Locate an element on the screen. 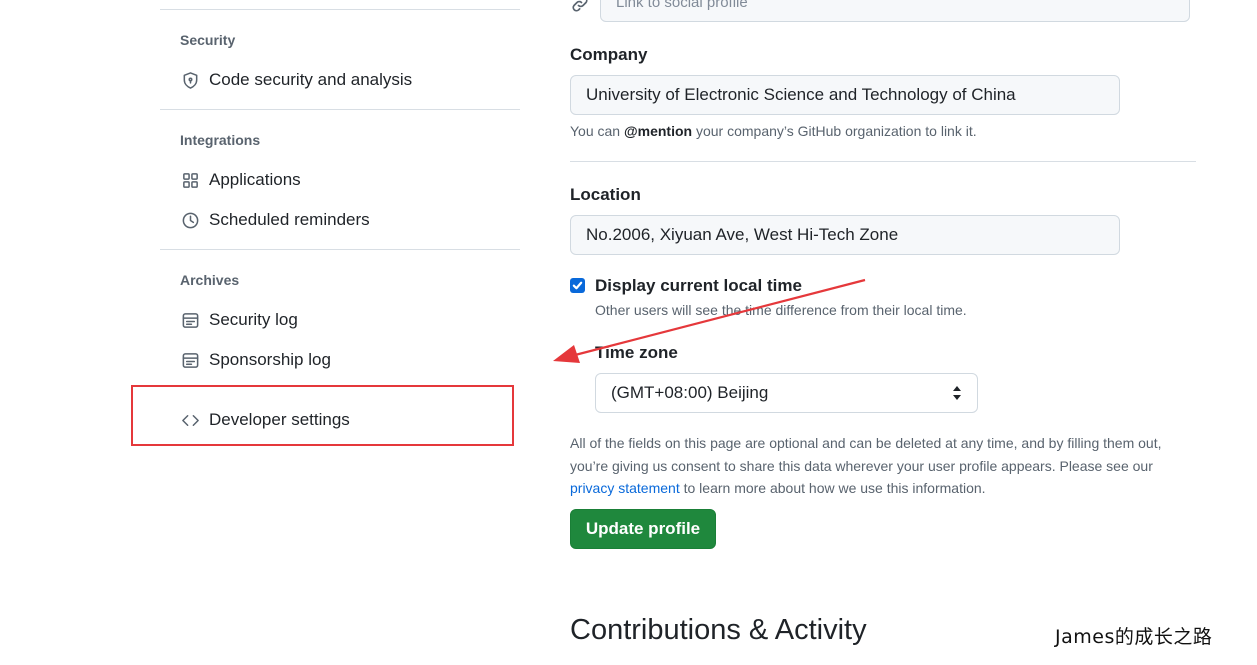 This screenshot has width=1257, height=665. sidebar-item-code-security: Code security and analysis is located at coordinates (296, 80).